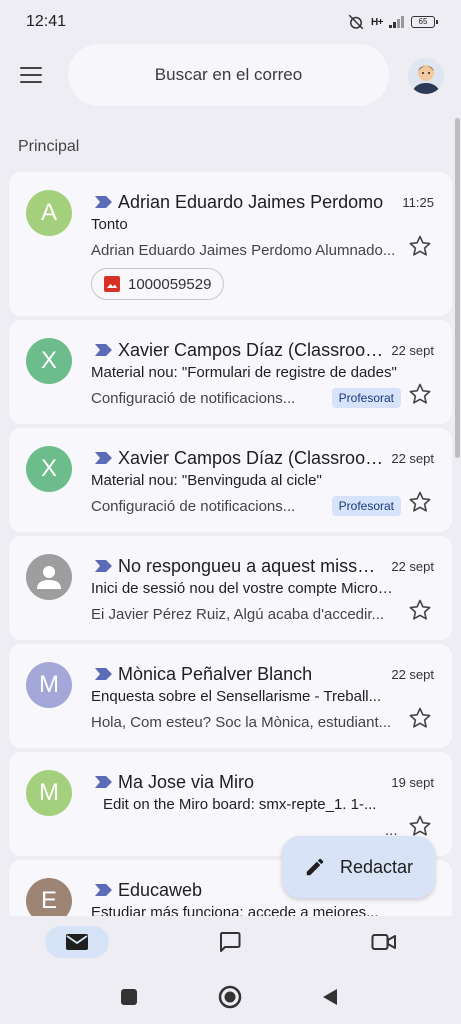  Describe the element at coordinates (251, 565) in the screenshot. I see `sender-name: No respongueu a aquest missatge` at that location.